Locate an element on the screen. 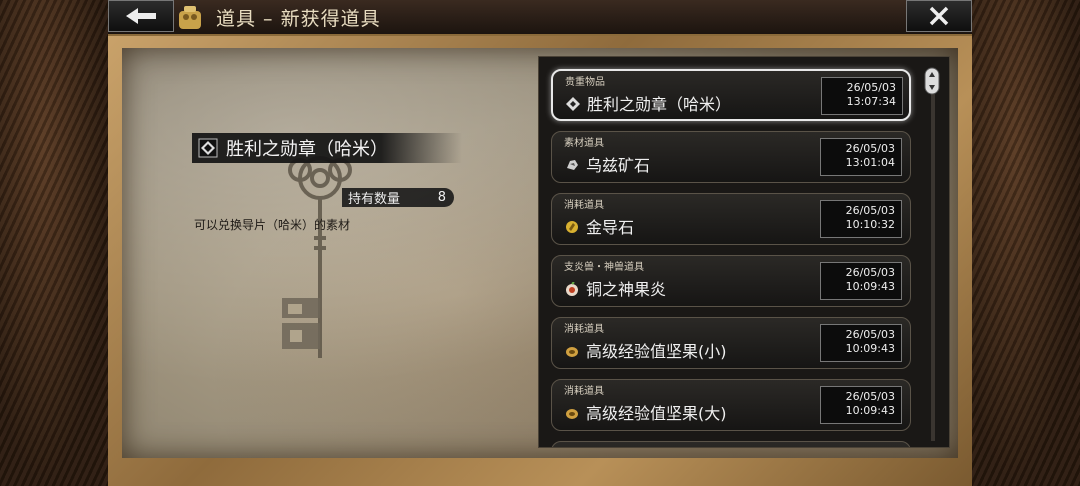  quantity-value: 8 is located at coordinates (441, 197).